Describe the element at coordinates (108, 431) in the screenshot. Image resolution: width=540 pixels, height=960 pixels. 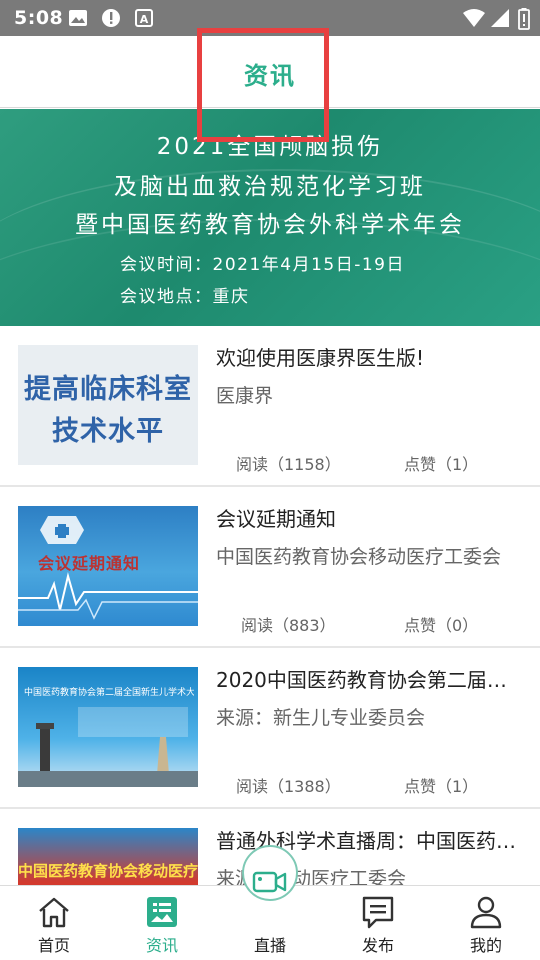
I see `thumbnail-text: 技术水平` at that location.